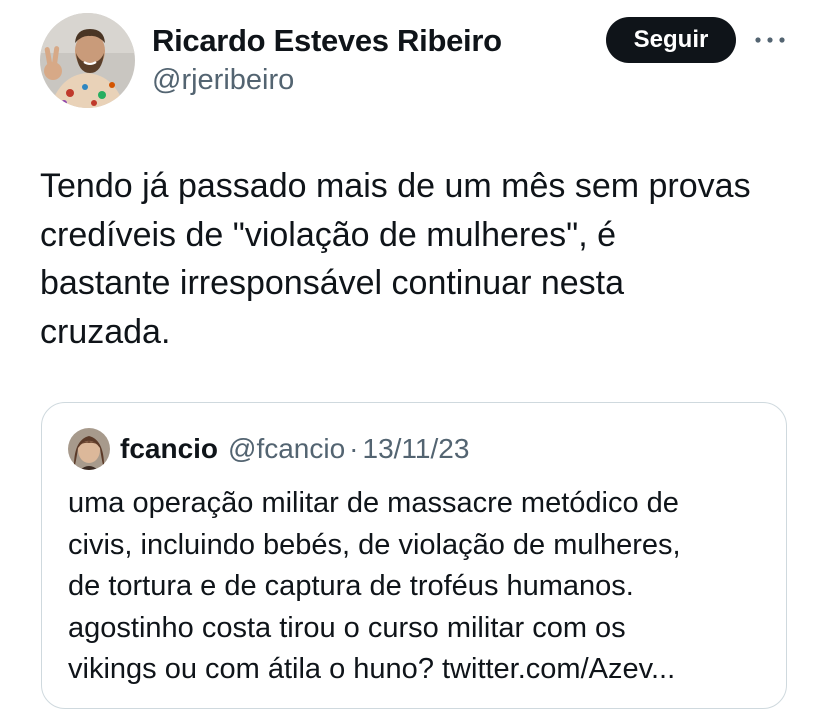  What do you see at coordinates (671, 40) in the screenshot?
I see `follow-button: Seguir` at bounding box center [671, 40].